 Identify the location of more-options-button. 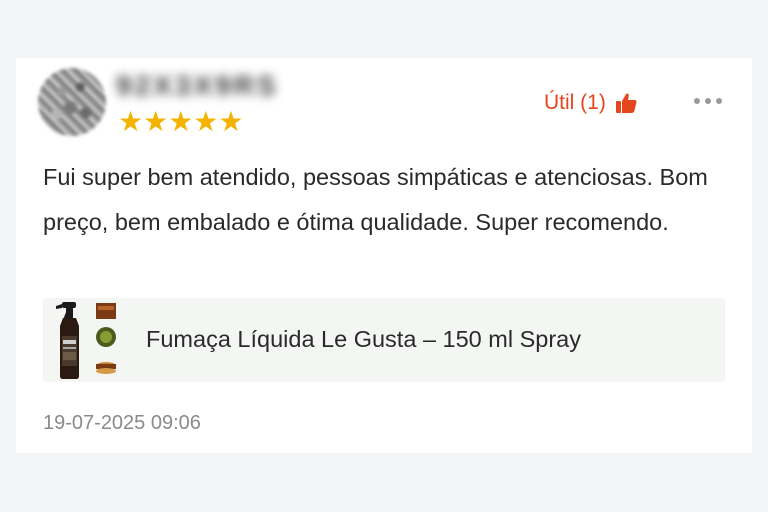
(708, 101).